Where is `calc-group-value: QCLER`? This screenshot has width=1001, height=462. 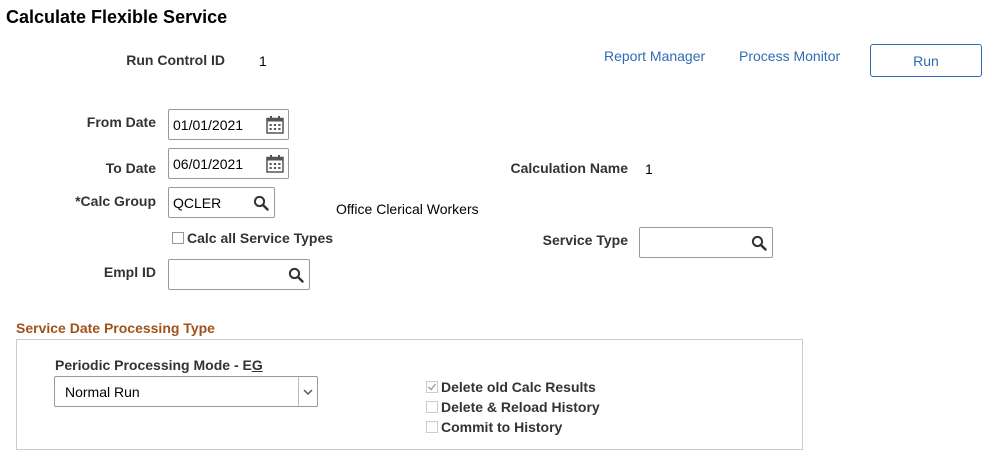
calc-group-value: QCLER is located at coordinates (208, 203).